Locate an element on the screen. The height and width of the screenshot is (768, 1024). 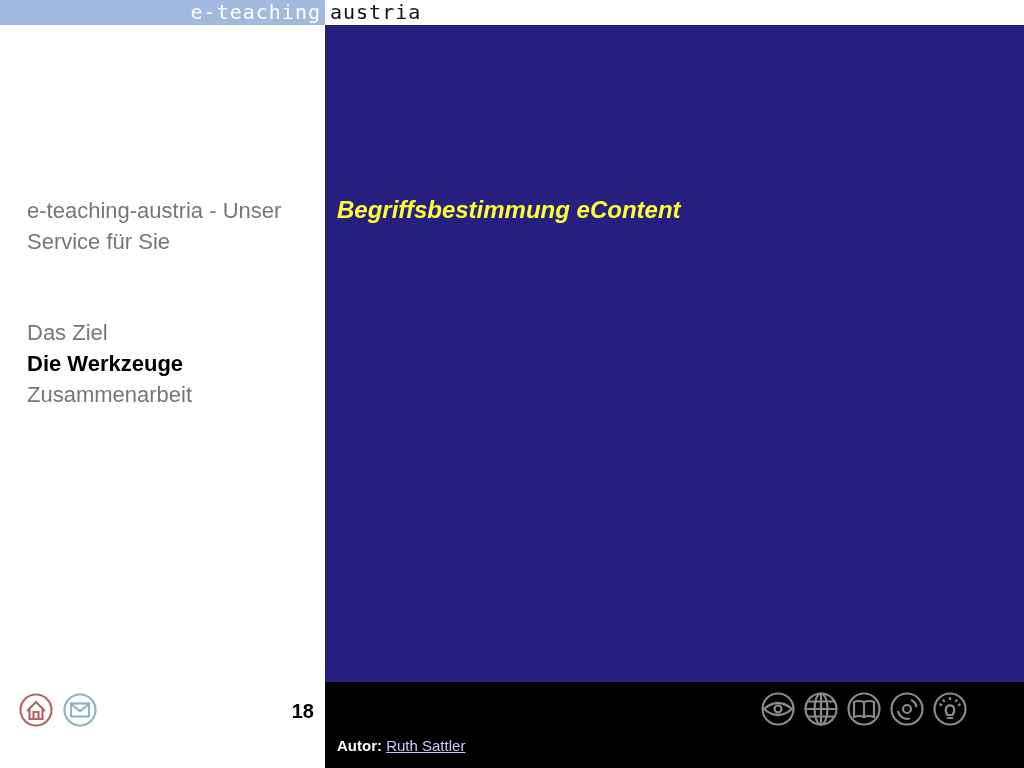
nav-link: Zusammenarbeit is located at coordinates (110, 394).